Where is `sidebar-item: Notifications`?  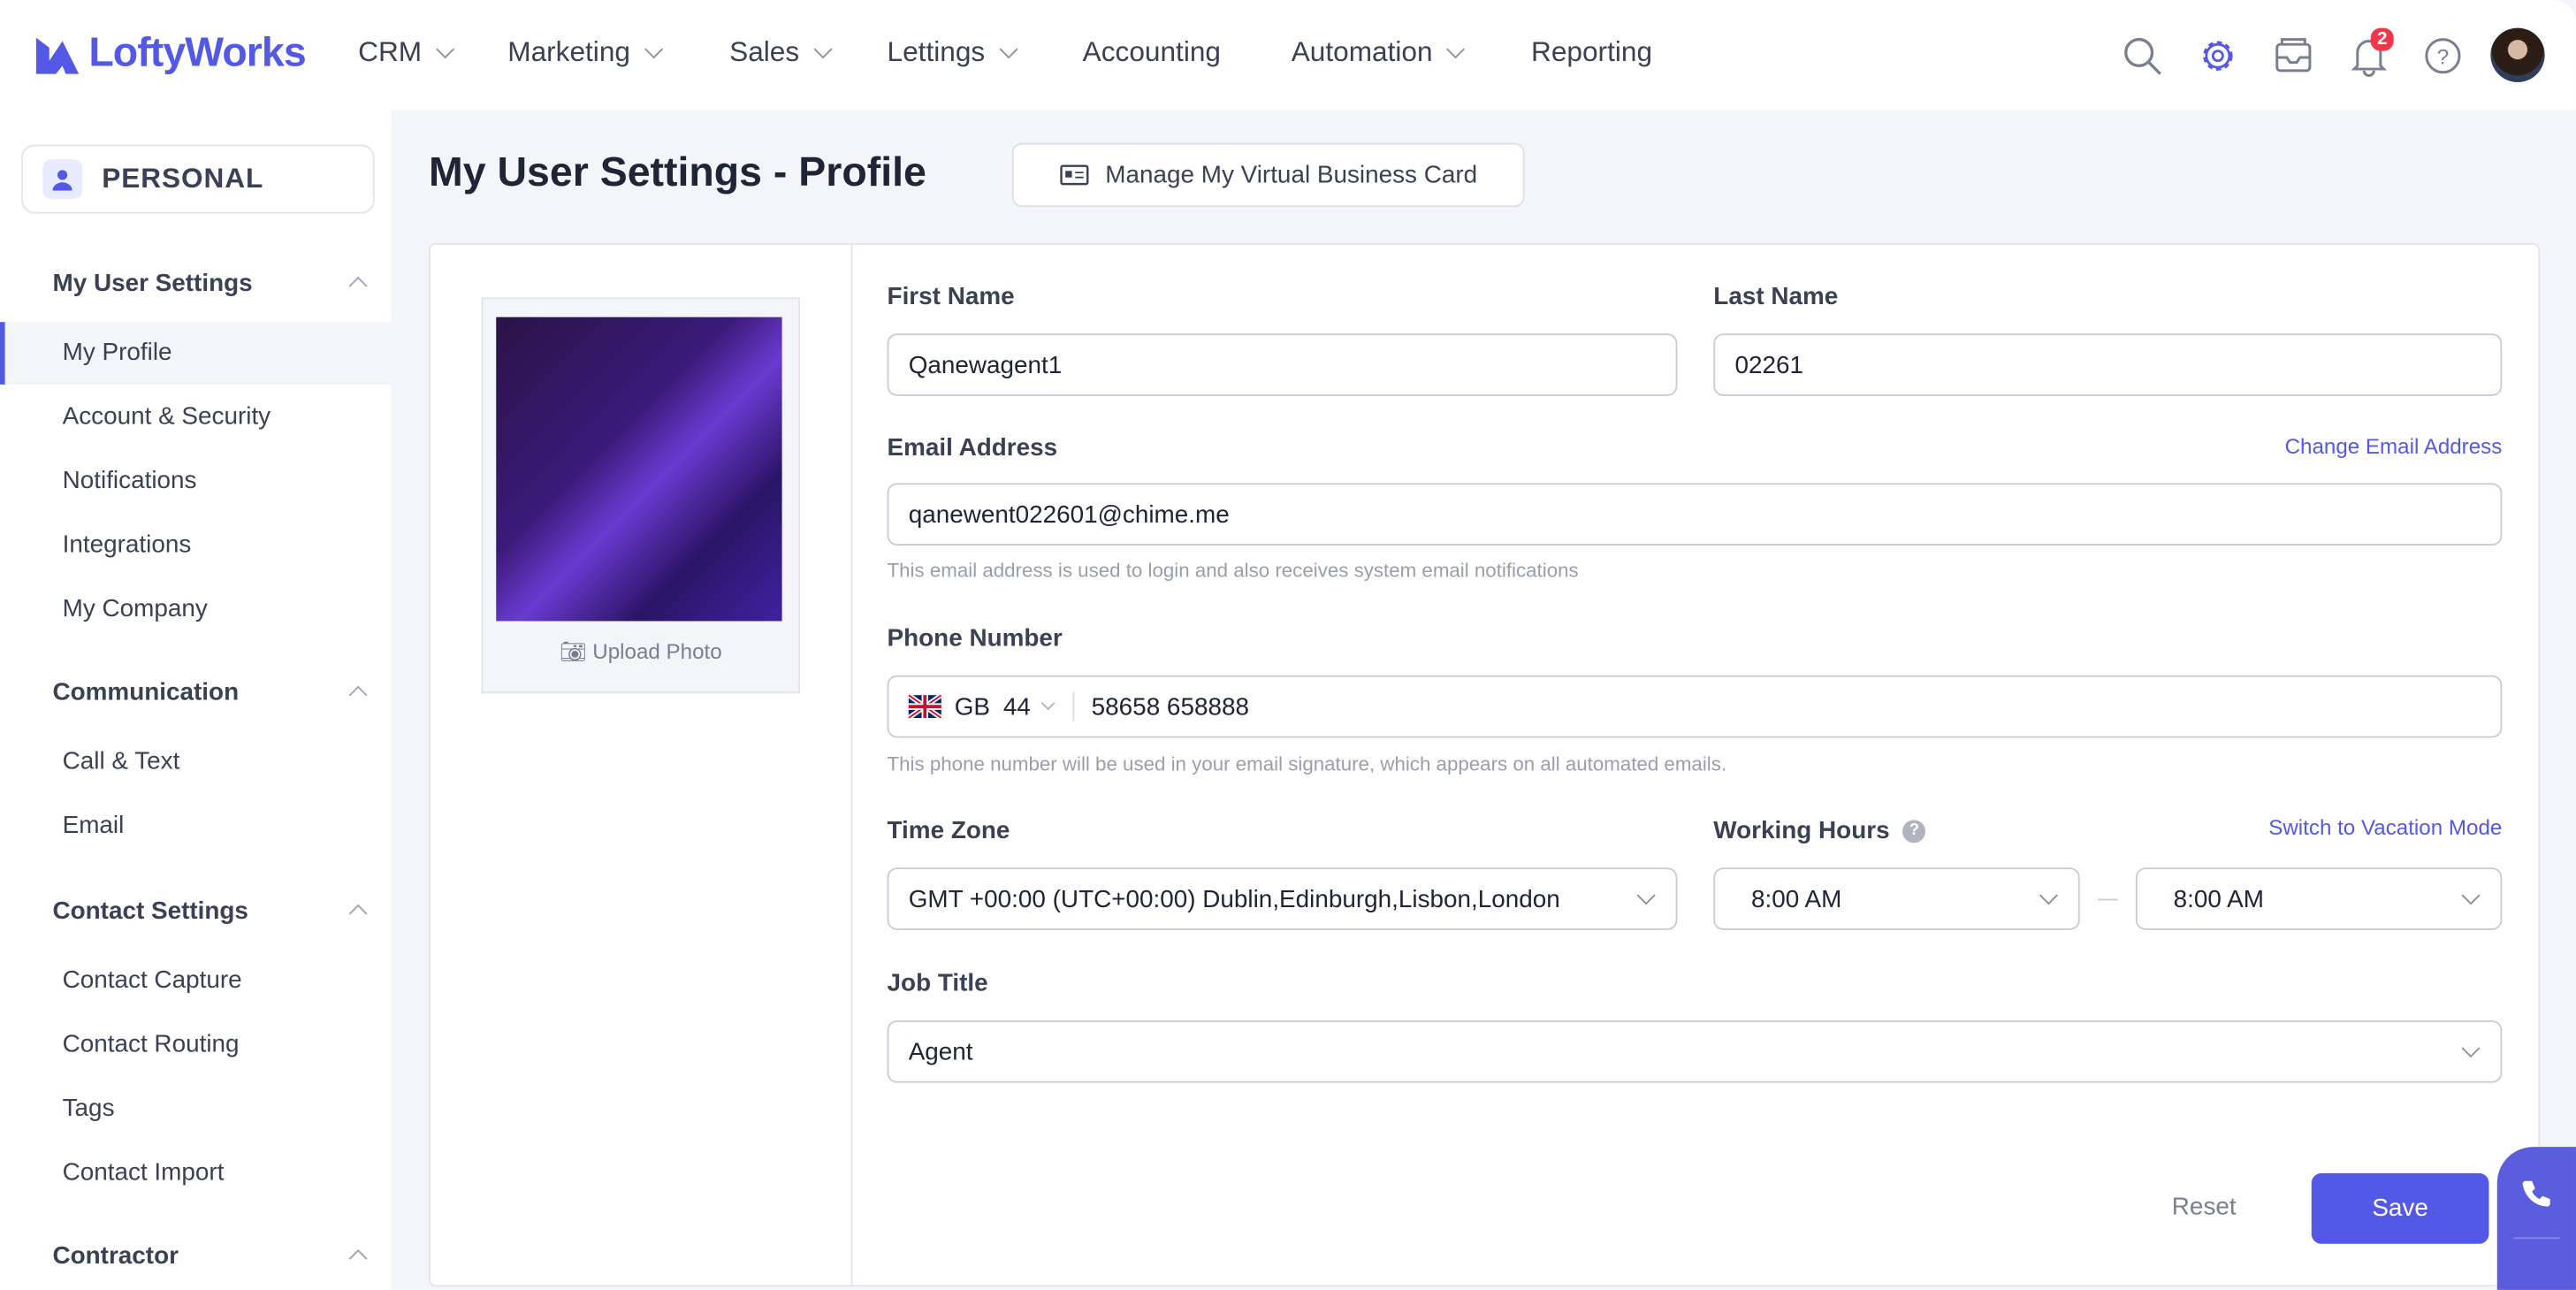
sidebar-item: Notifications is located at coordinates (195, 481).